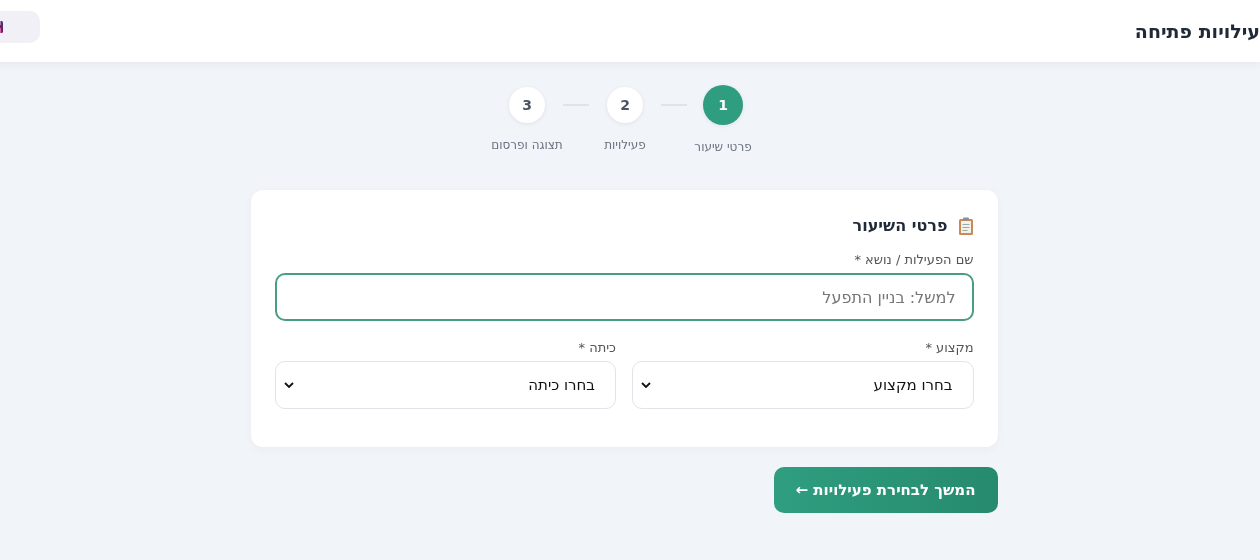  Describe the element at coordinates (900, 225) in the screenshot. I see `card-title: פרטי השיעור` at that location.